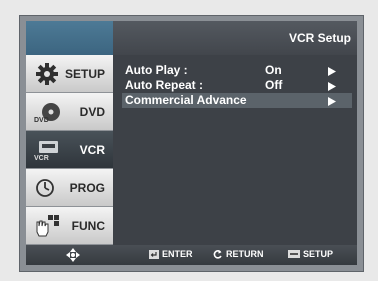  What do you see at coordinates (73, 255) in the screenshot?
I see `dpad-icon` at bounding box center [73, 255].